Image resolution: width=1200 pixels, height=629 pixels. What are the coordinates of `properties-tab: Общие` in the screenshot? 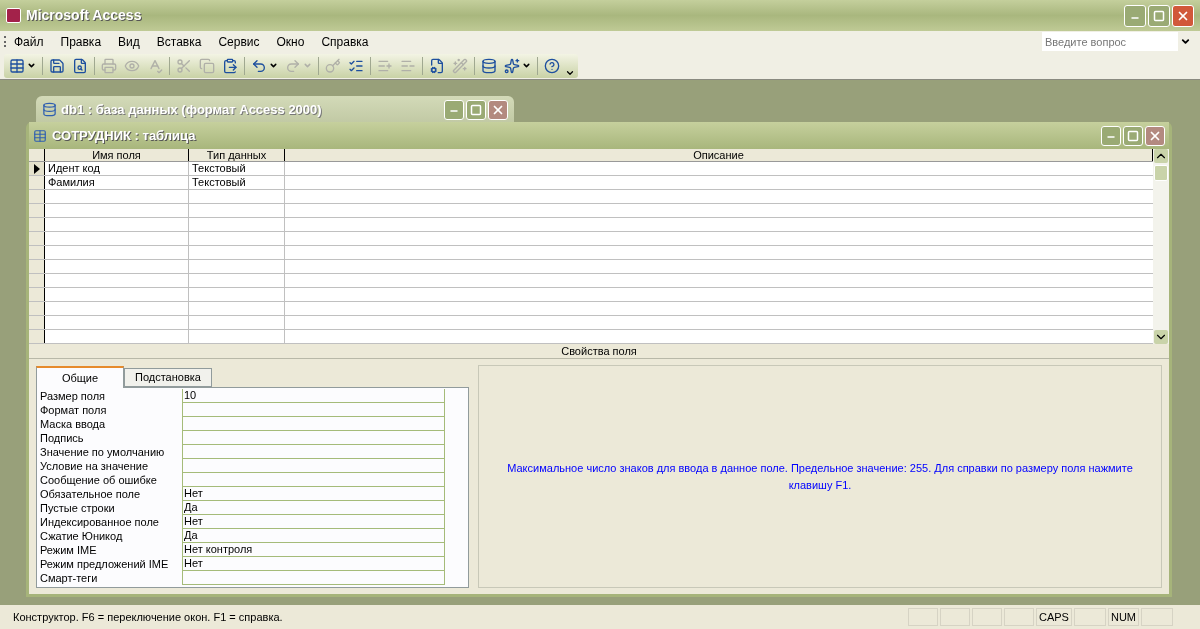 It's located at (80, 377).